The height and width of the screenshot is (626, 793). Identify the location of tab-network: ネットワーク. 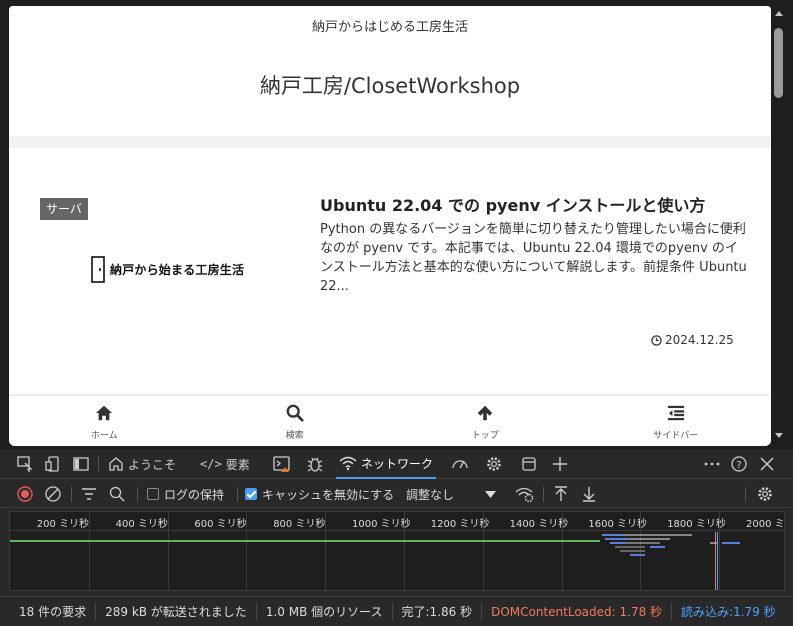
(386, 464).